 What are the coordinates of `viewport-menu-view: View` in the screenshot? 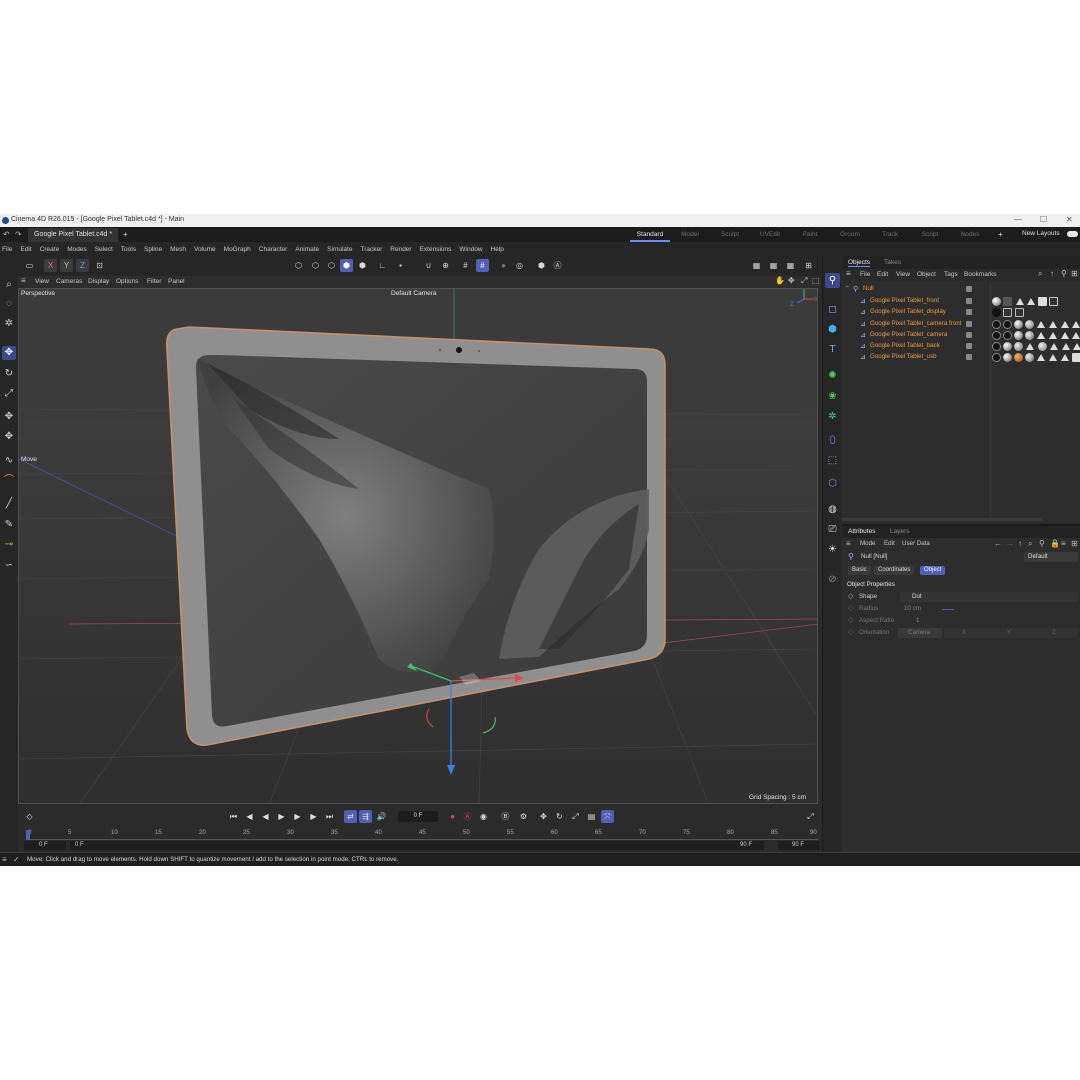 It's located at (42, 281).